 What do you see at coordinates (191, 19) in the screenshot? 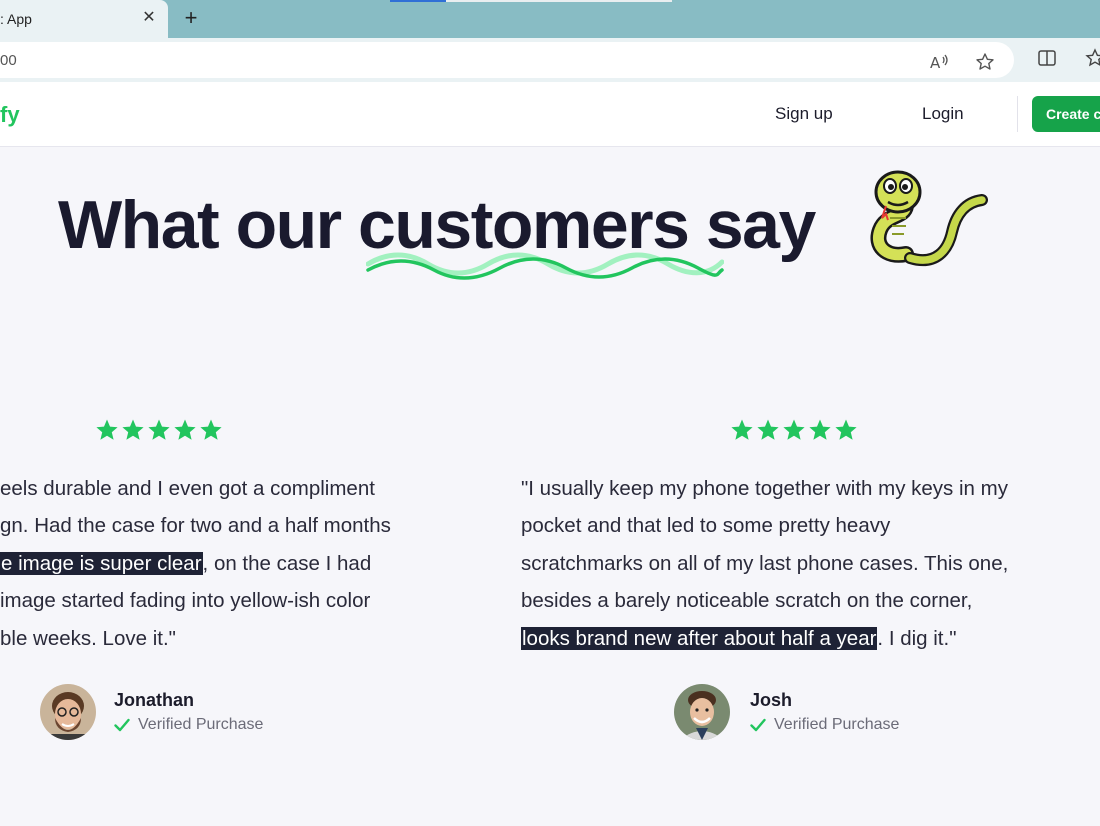
I see `new-tab-button: +` at bounding box center [191, 19].